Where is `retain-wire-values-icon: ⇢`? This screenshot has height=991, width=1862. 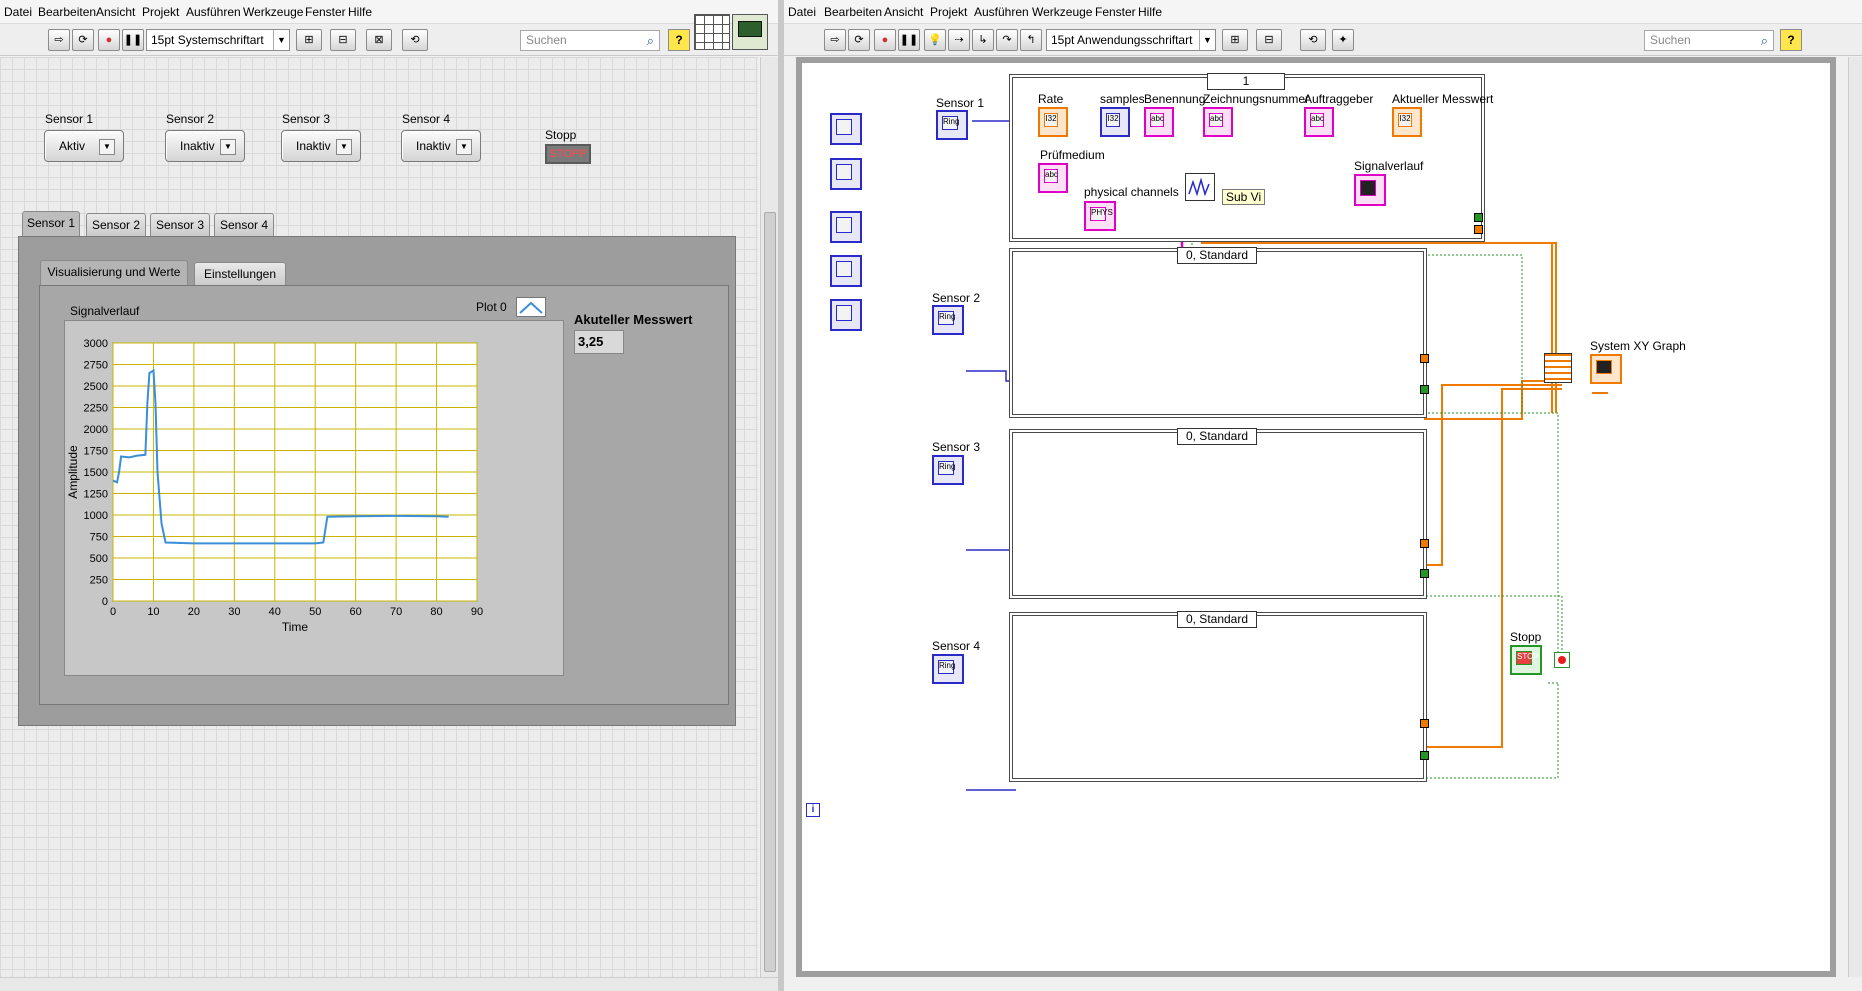
retain-wire-values-icon: ⇢ is located at coordinates (959, 40).